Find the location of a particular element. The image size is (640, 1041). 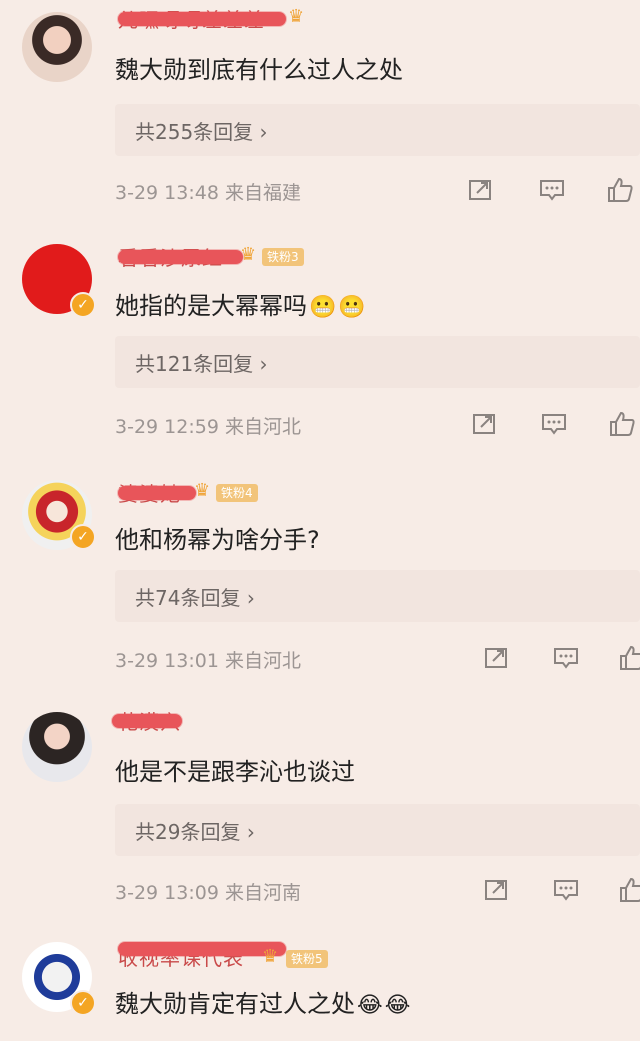

fan-badge: 铁粉3 is located at coordinates (283, 257).